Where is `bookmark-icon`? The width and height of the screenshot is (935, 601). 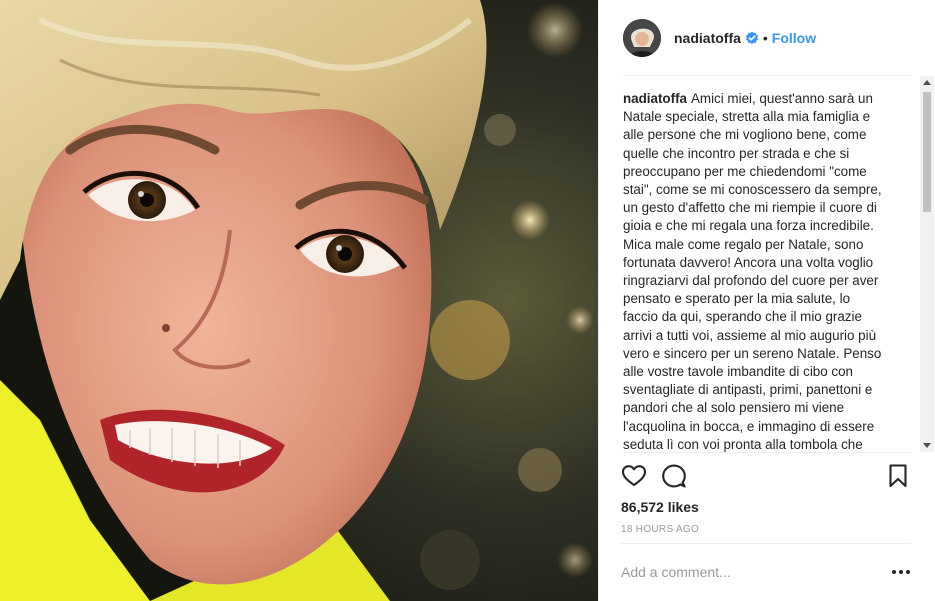 bookmark-icon is located at coordinates (898, 476).